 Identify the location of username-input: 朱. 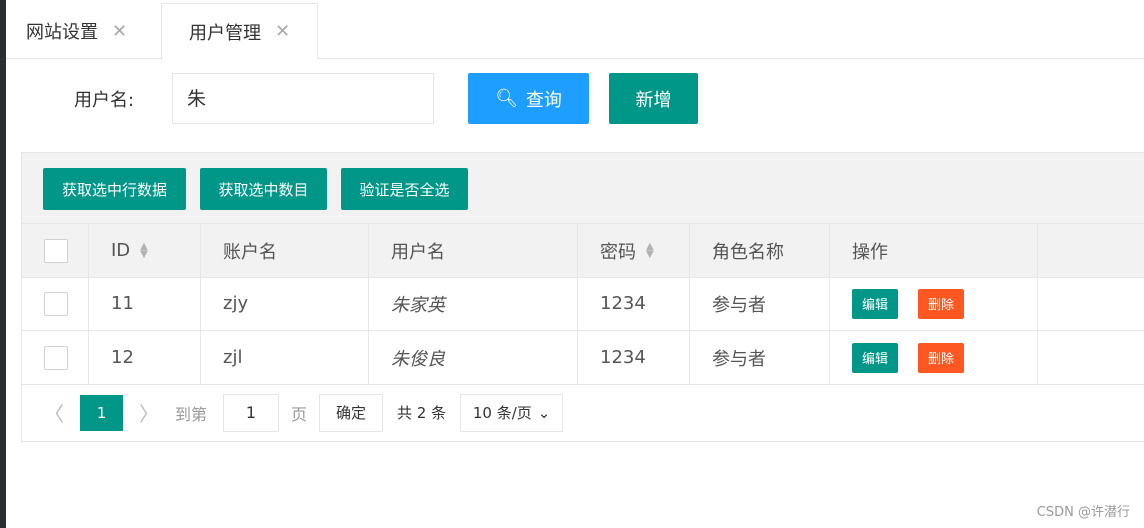
(303, 98).